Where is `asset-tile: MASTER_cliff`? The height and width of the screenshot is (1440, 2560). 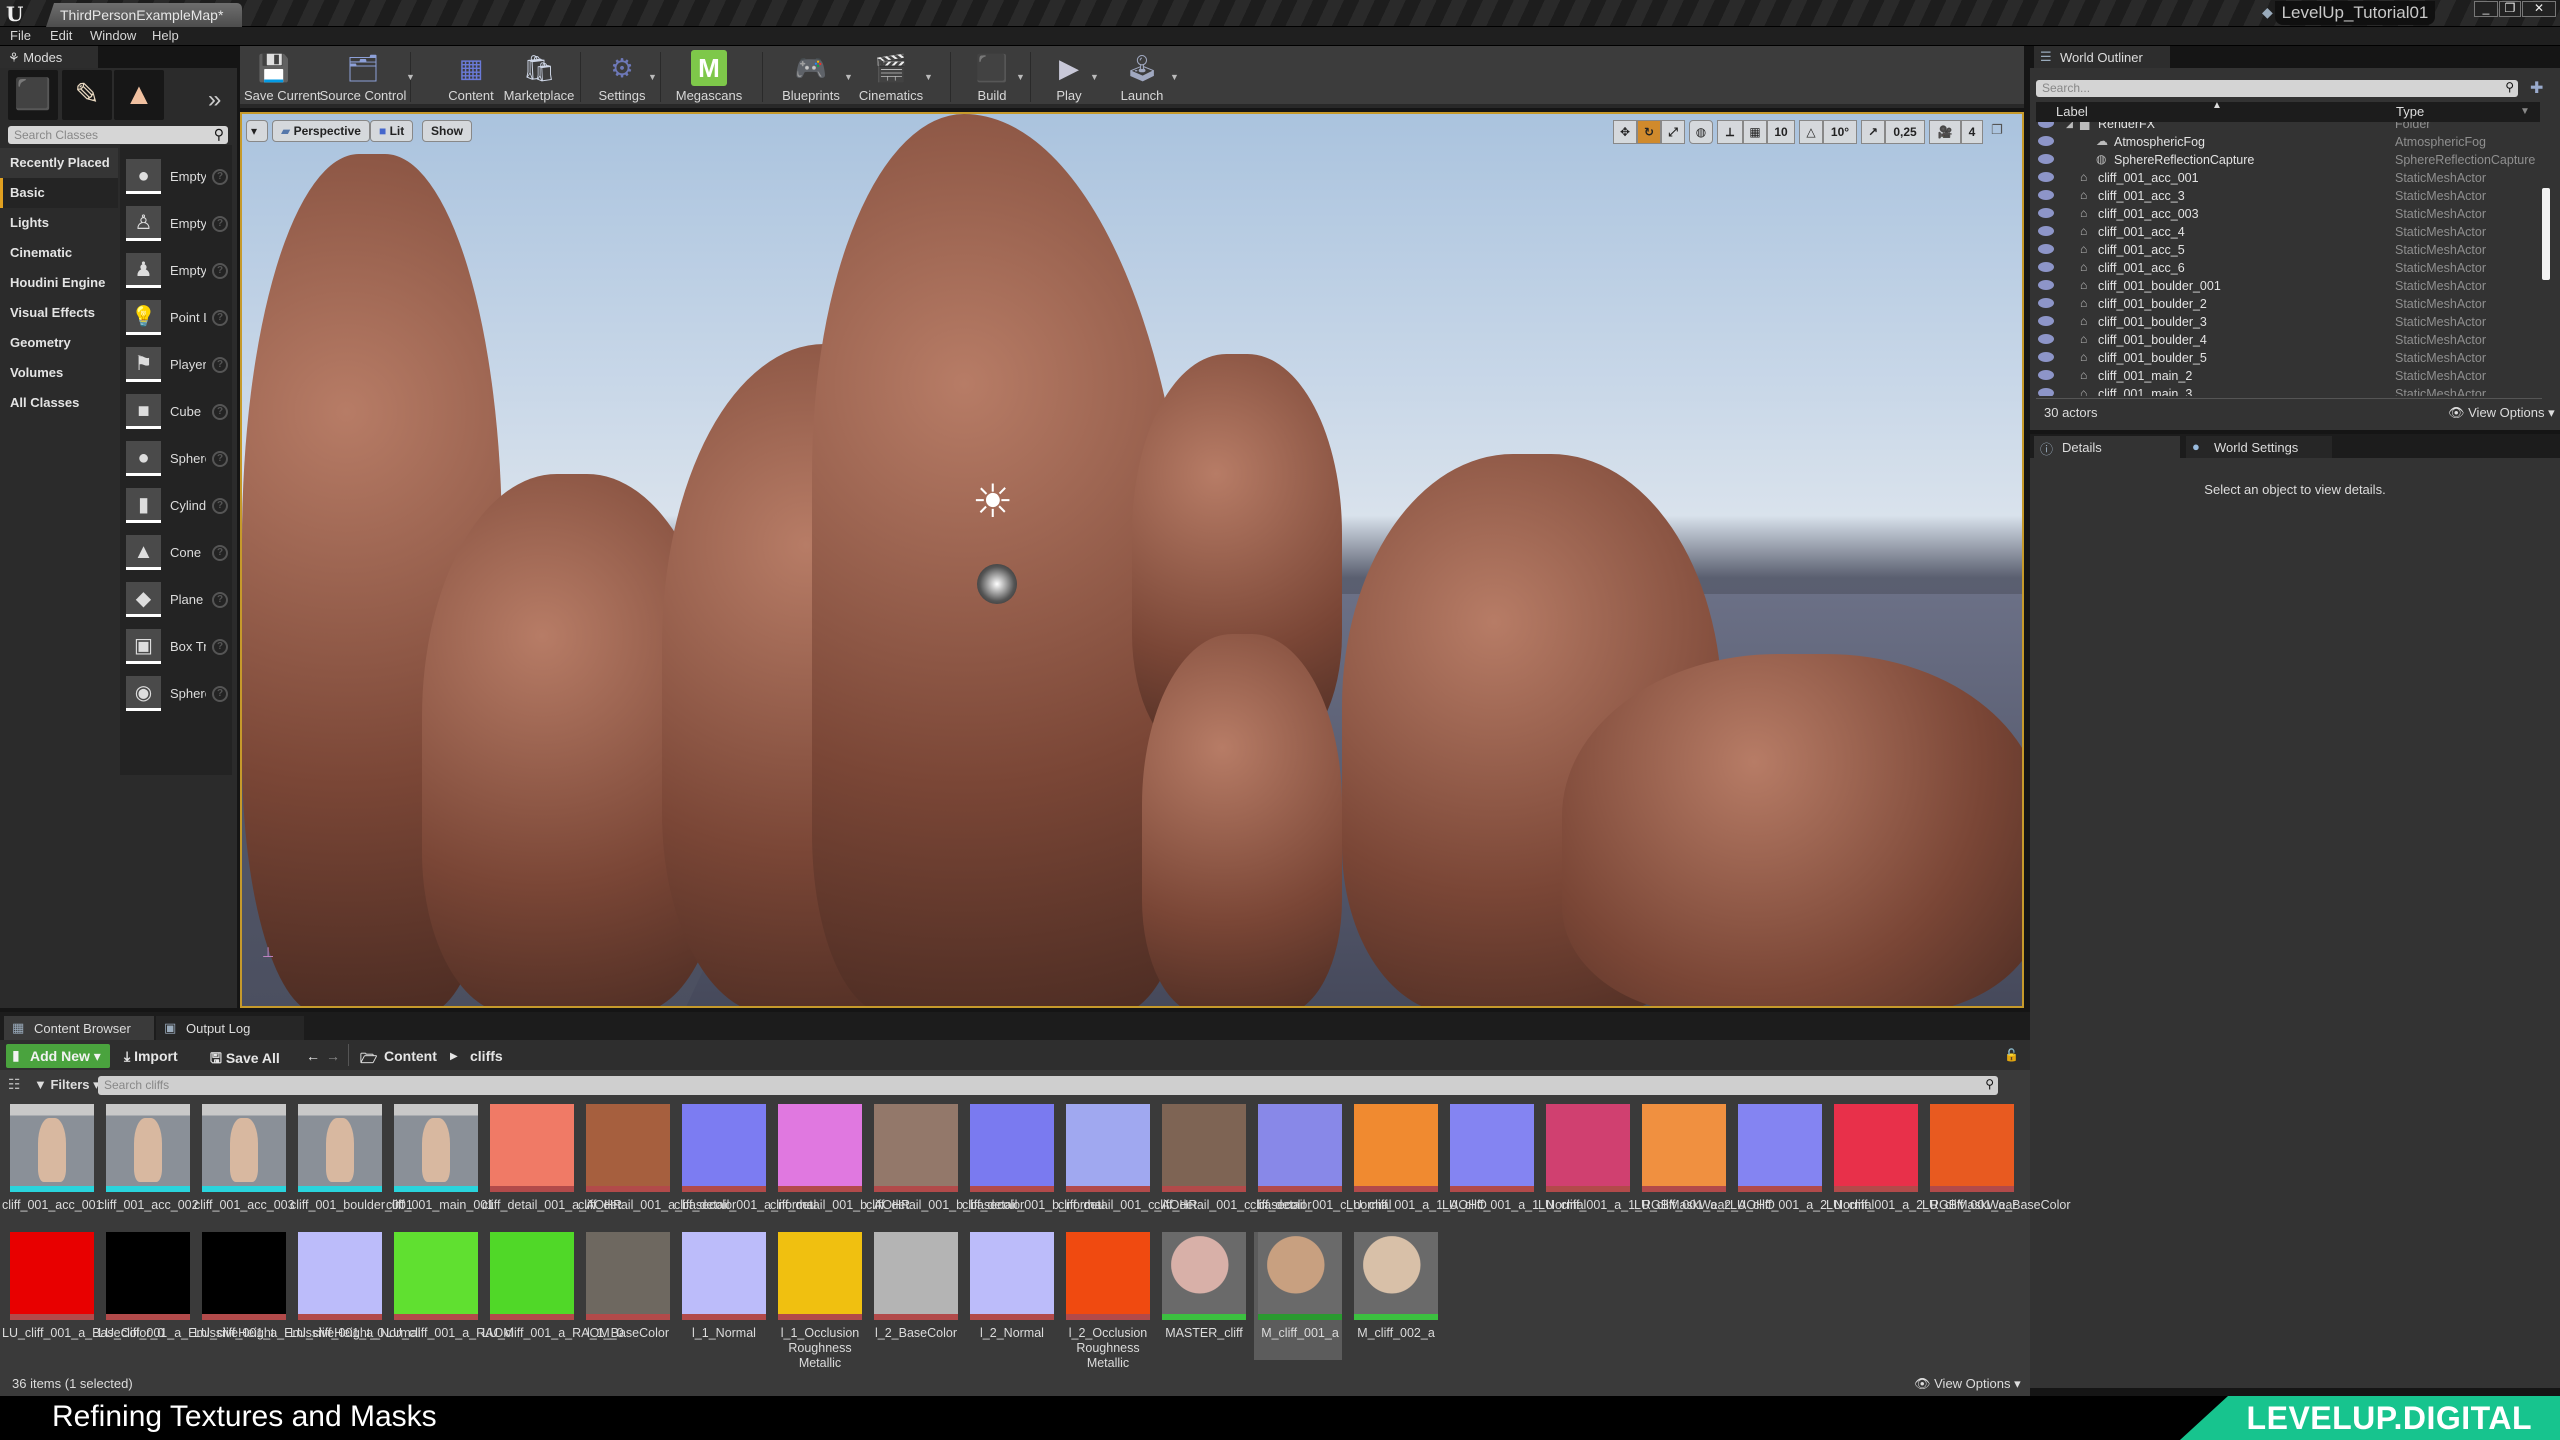 asset-tile: MASTER_cliff is located at coordinates (1202, 1296).